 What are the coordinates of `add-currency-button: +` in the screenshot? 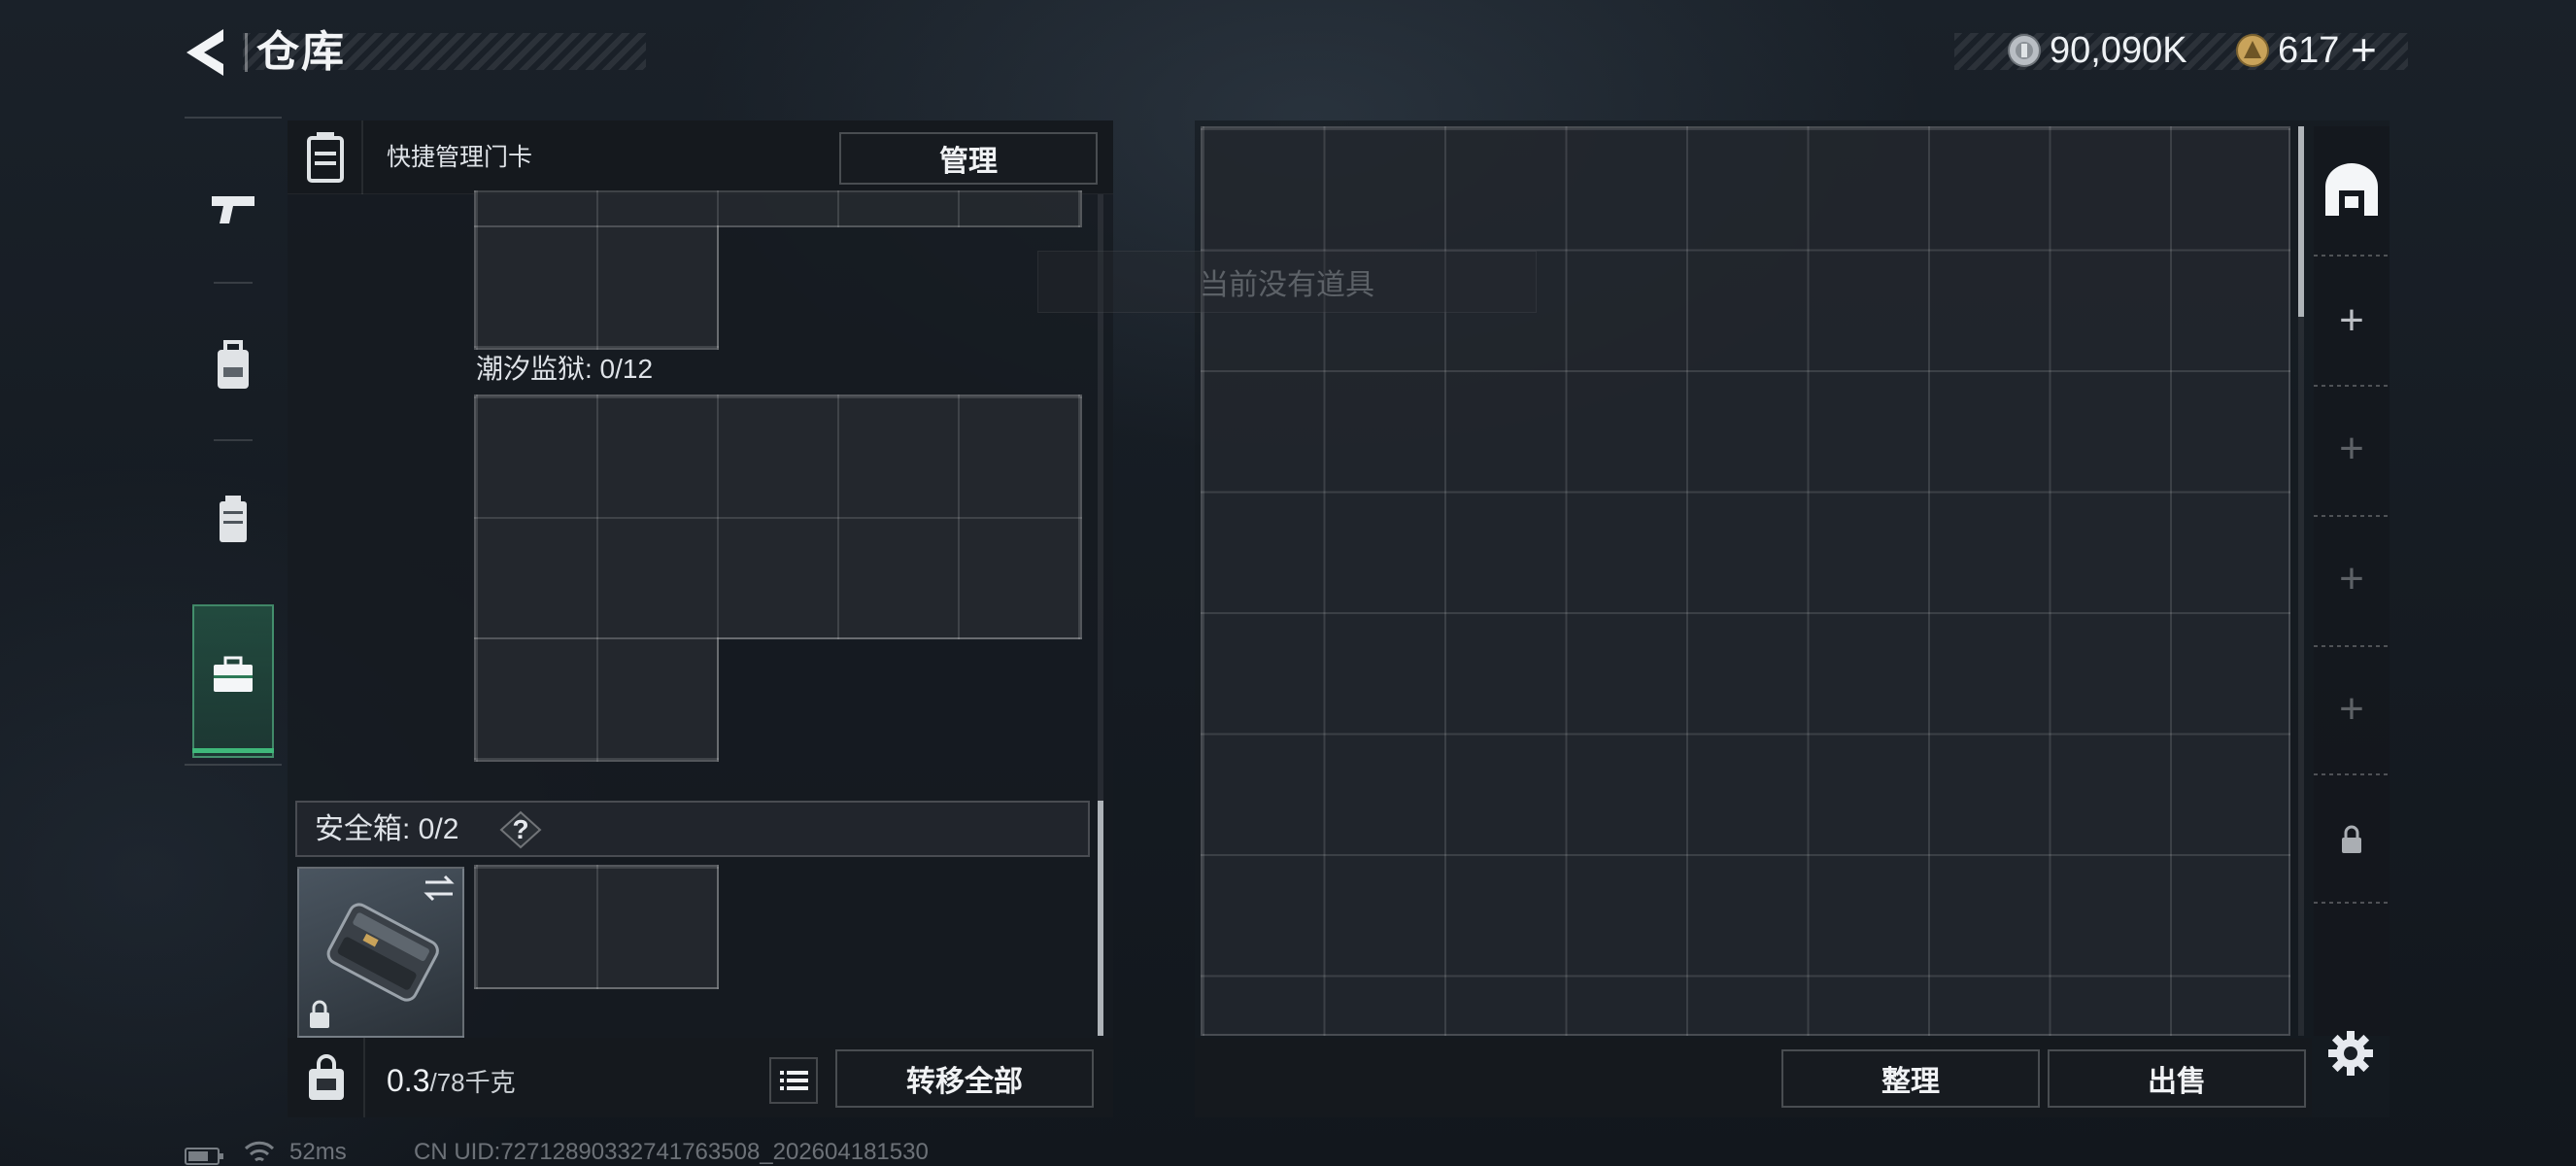 It's located at (2364, 49).